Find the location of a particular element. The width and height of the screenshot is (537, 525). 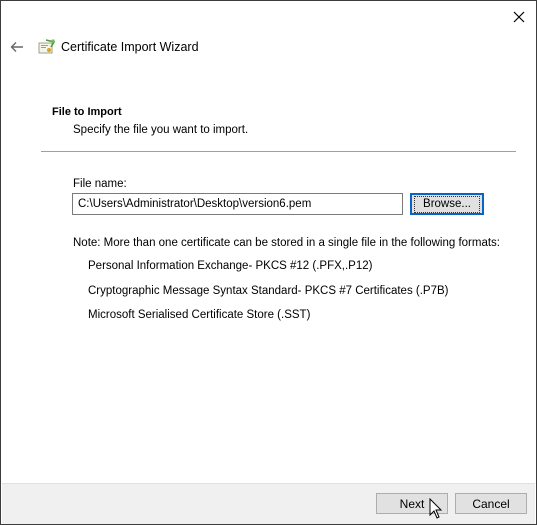

page-heading: File to Import is located at coordinates (87, 112).